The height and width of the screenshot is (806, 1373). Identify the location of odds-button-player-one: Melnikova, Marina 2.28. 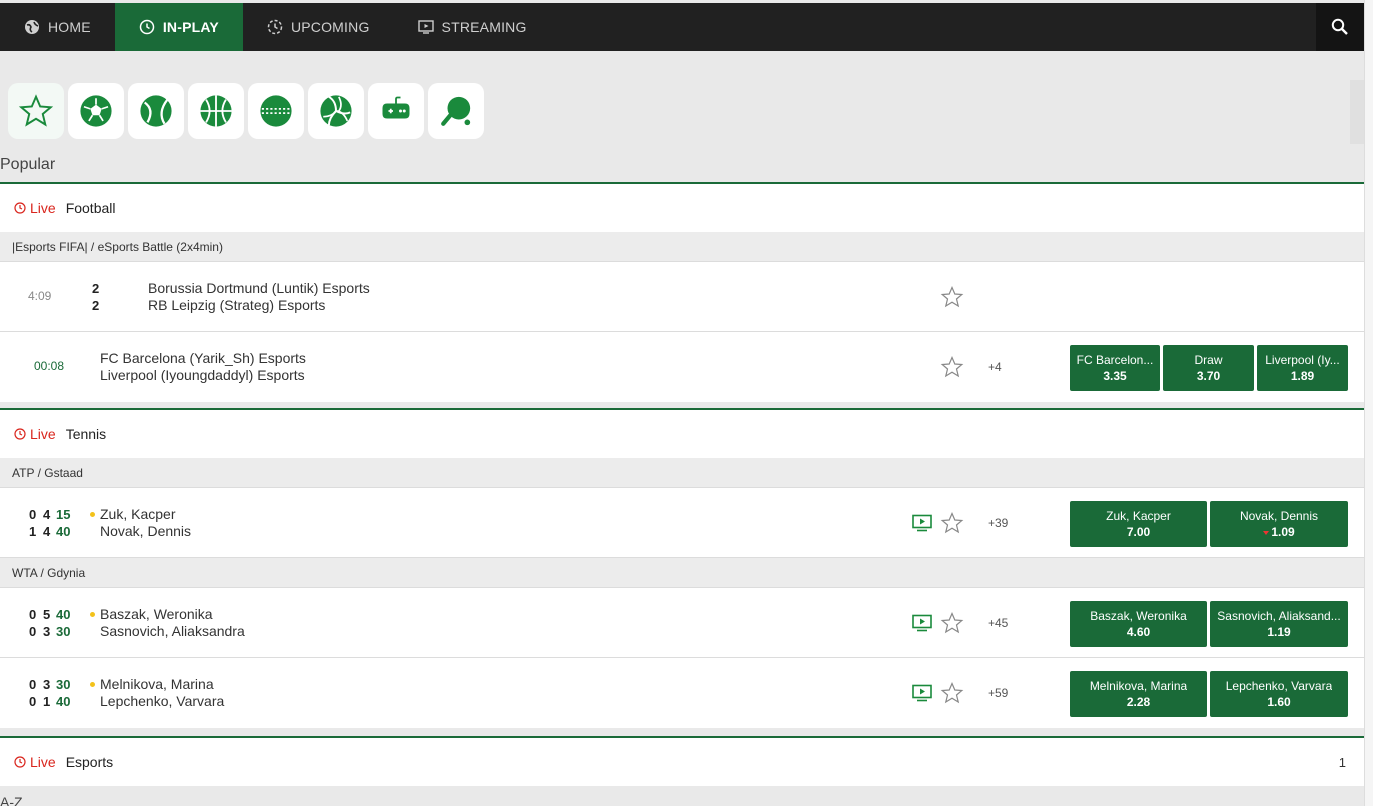
(1138, 694).